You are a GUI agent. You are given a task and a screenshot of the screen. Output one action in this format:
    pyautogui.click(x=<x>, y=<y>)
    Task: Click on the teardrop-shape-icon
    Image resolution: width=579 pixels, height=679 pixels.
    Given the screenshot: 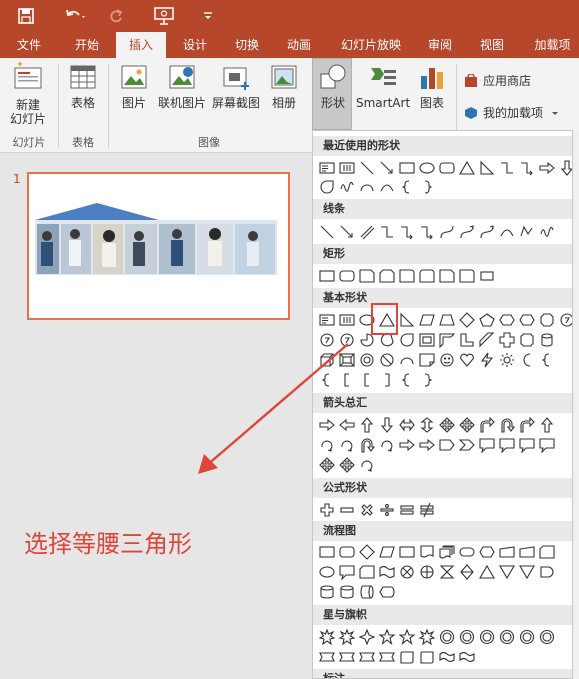 What is the action you would take?
    pyautogui.click(x=407, y=340)
    